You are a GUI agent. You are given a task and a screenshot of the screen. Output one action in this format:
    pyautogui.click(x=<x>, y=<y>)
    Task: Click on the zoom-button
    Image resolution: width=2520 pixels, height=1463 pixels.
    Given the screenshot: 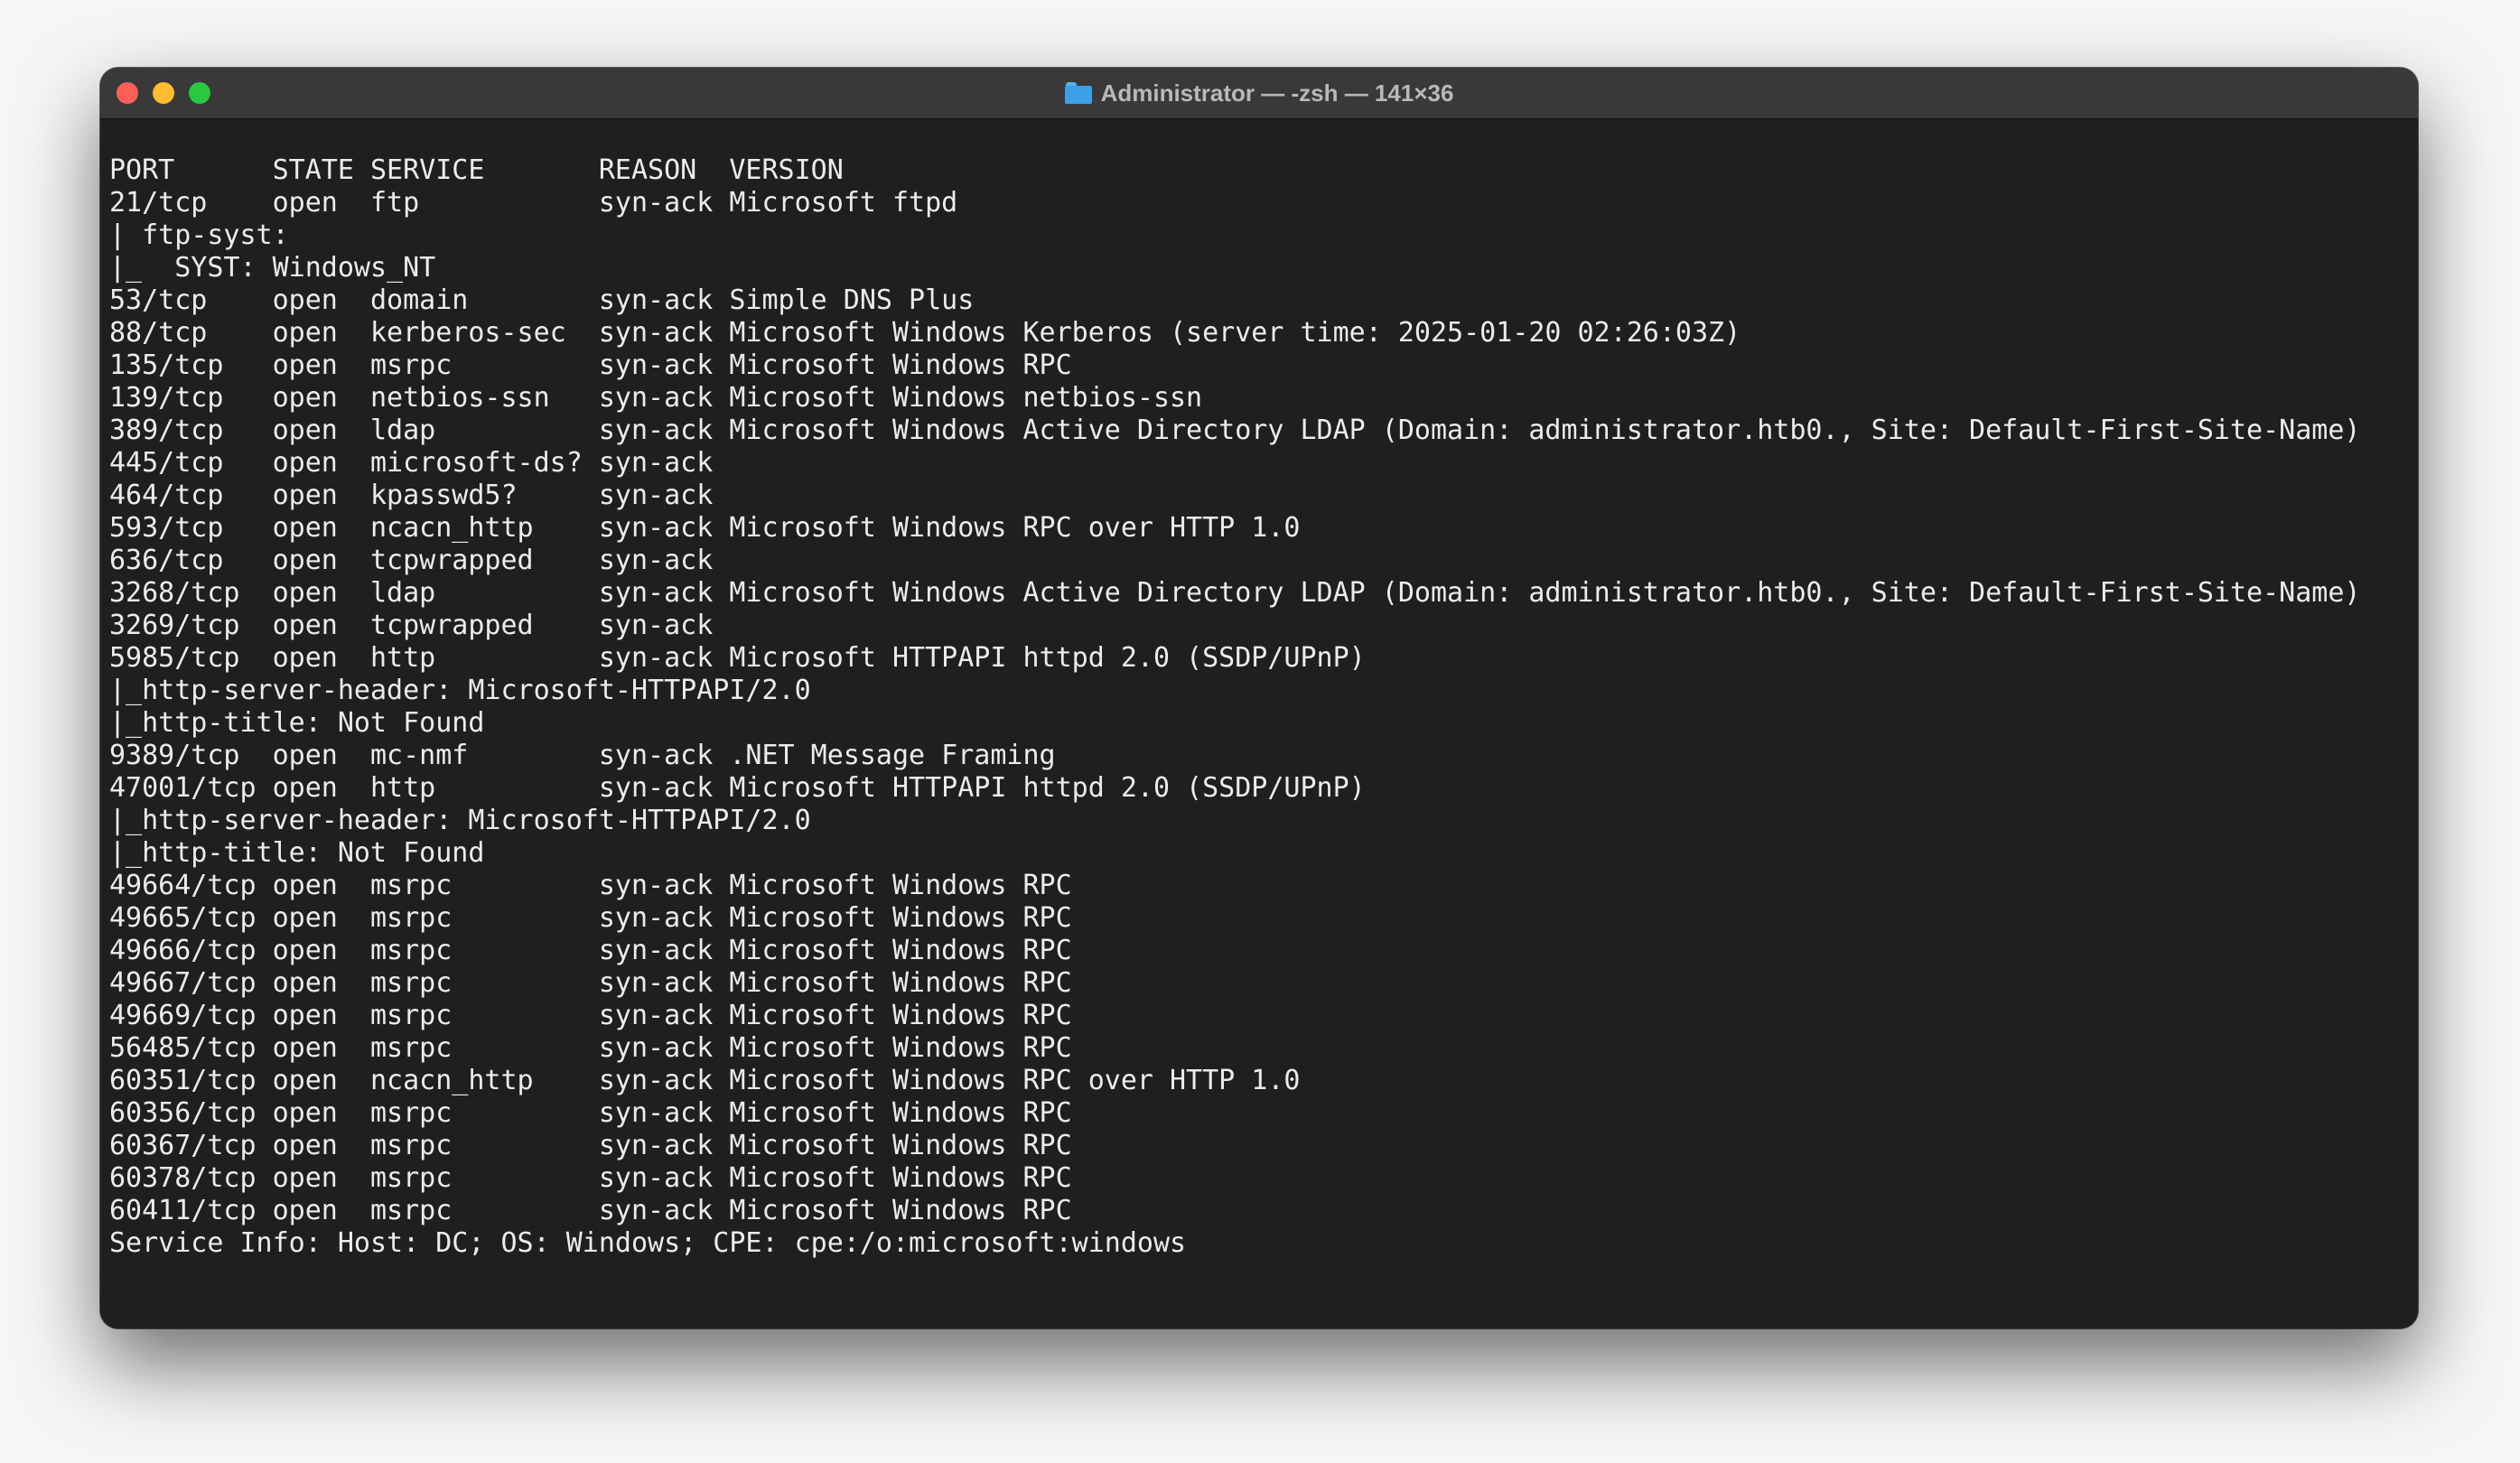 What is the action you would take?
    pyautogui.click(x=199, y=93)
    